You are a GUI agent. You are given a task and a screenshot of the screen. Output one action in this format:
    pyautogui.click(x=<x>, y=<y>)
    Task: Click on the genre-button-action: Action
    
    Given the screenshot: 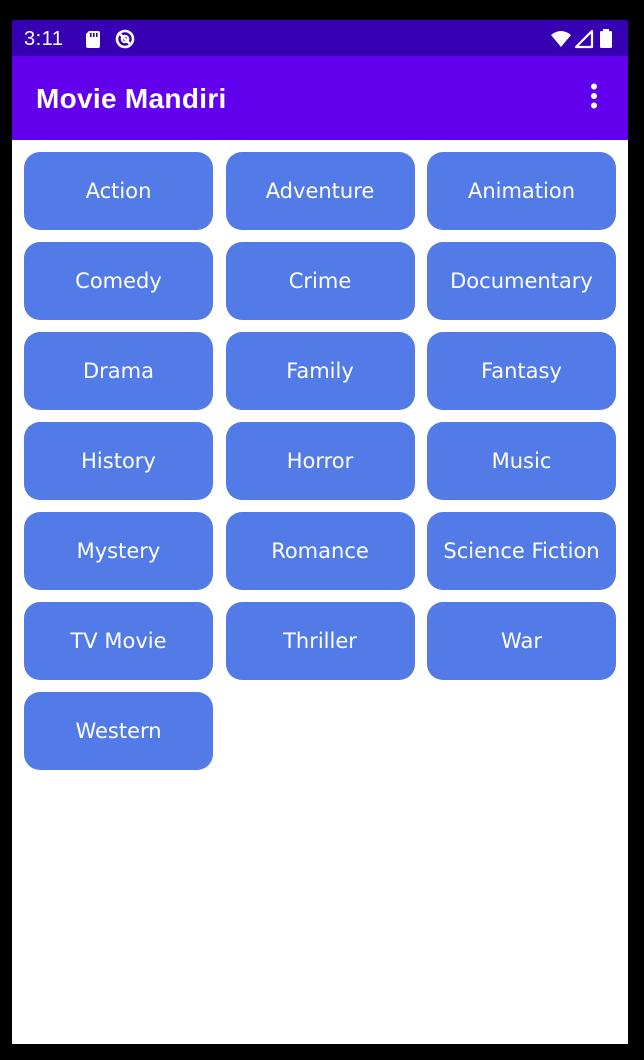 What is the action you would take?
    pyautogui.click(x=118, y=191)
    